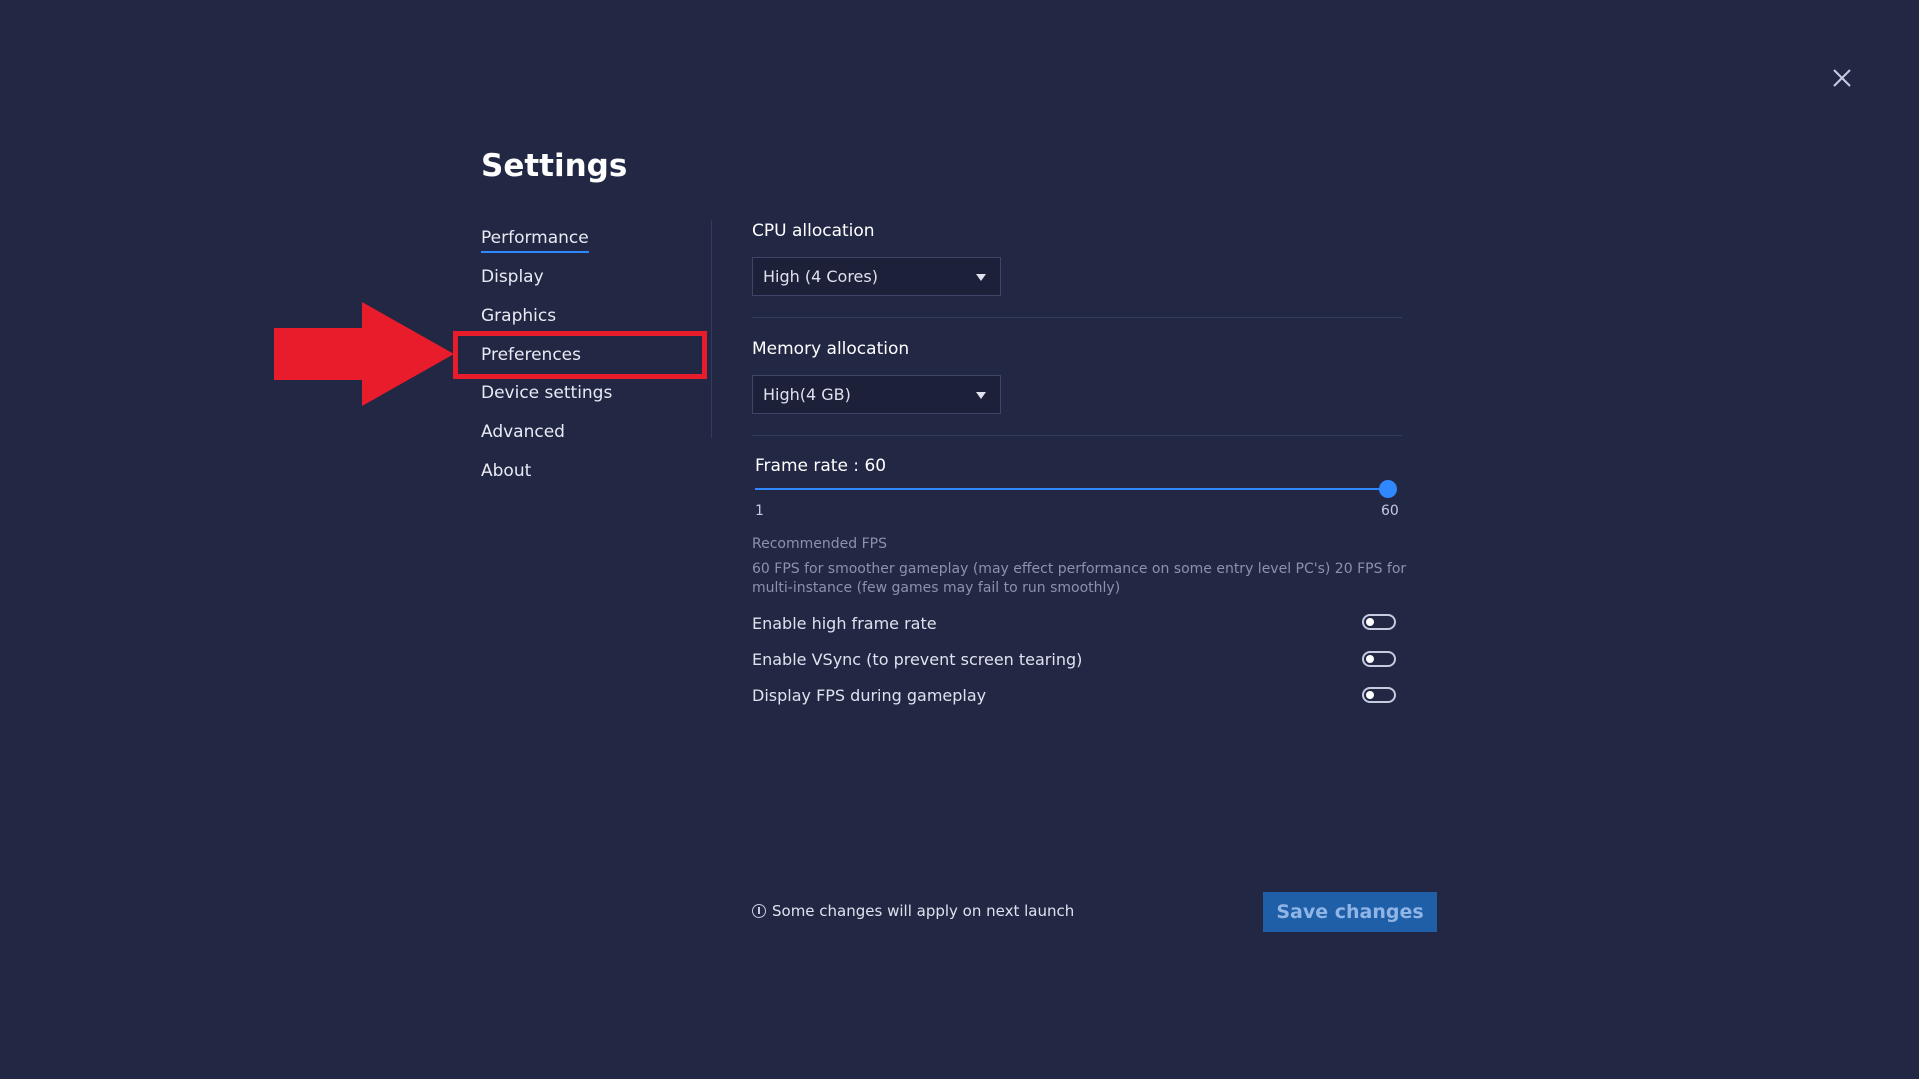 The height and width of the screenshot is (1079, 1919). I want to click on frame-rate-slider-thumb, so click(1388, 489).